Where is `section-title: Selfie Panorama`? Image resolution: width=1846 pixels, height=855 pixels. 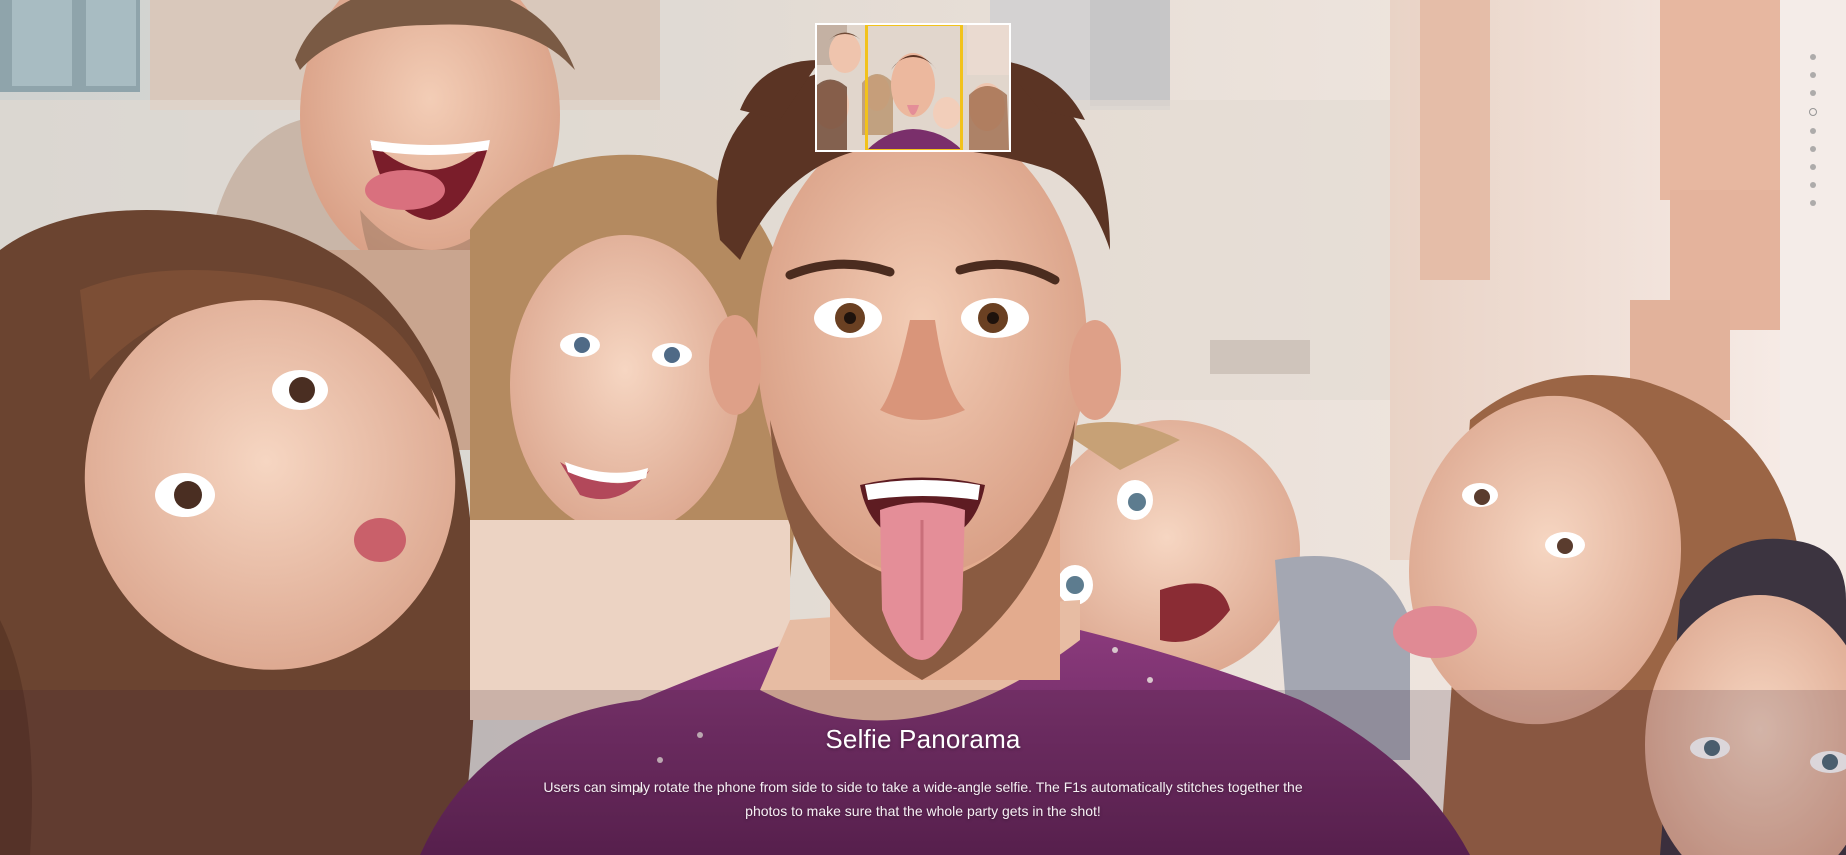
section-title: Selfie Panorama is located at coordinates (923, 739).